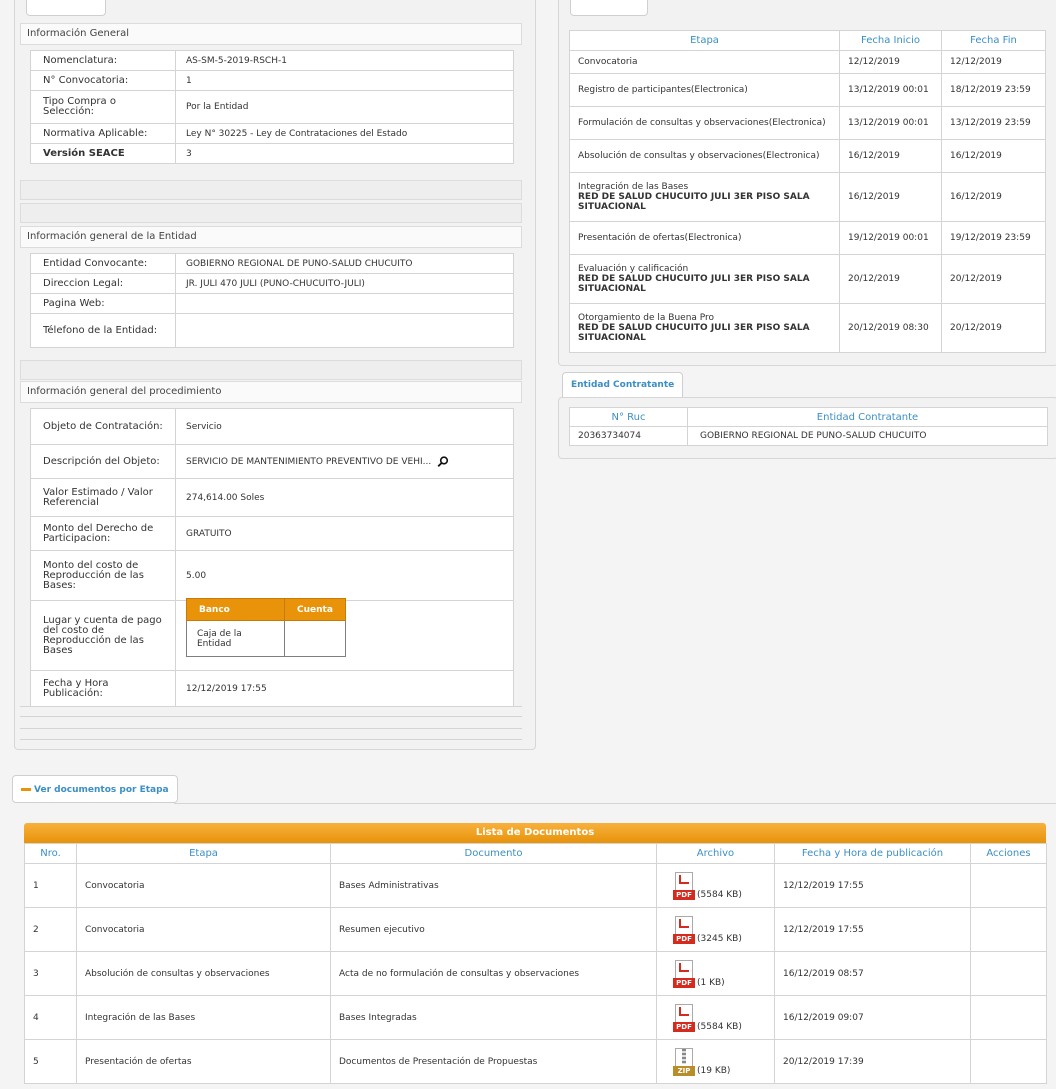  What do you see at coordinates (890, 62) in the screenshot?
I see `fecha-inicio: 12/12/2019` at bounding box center [890, 62].